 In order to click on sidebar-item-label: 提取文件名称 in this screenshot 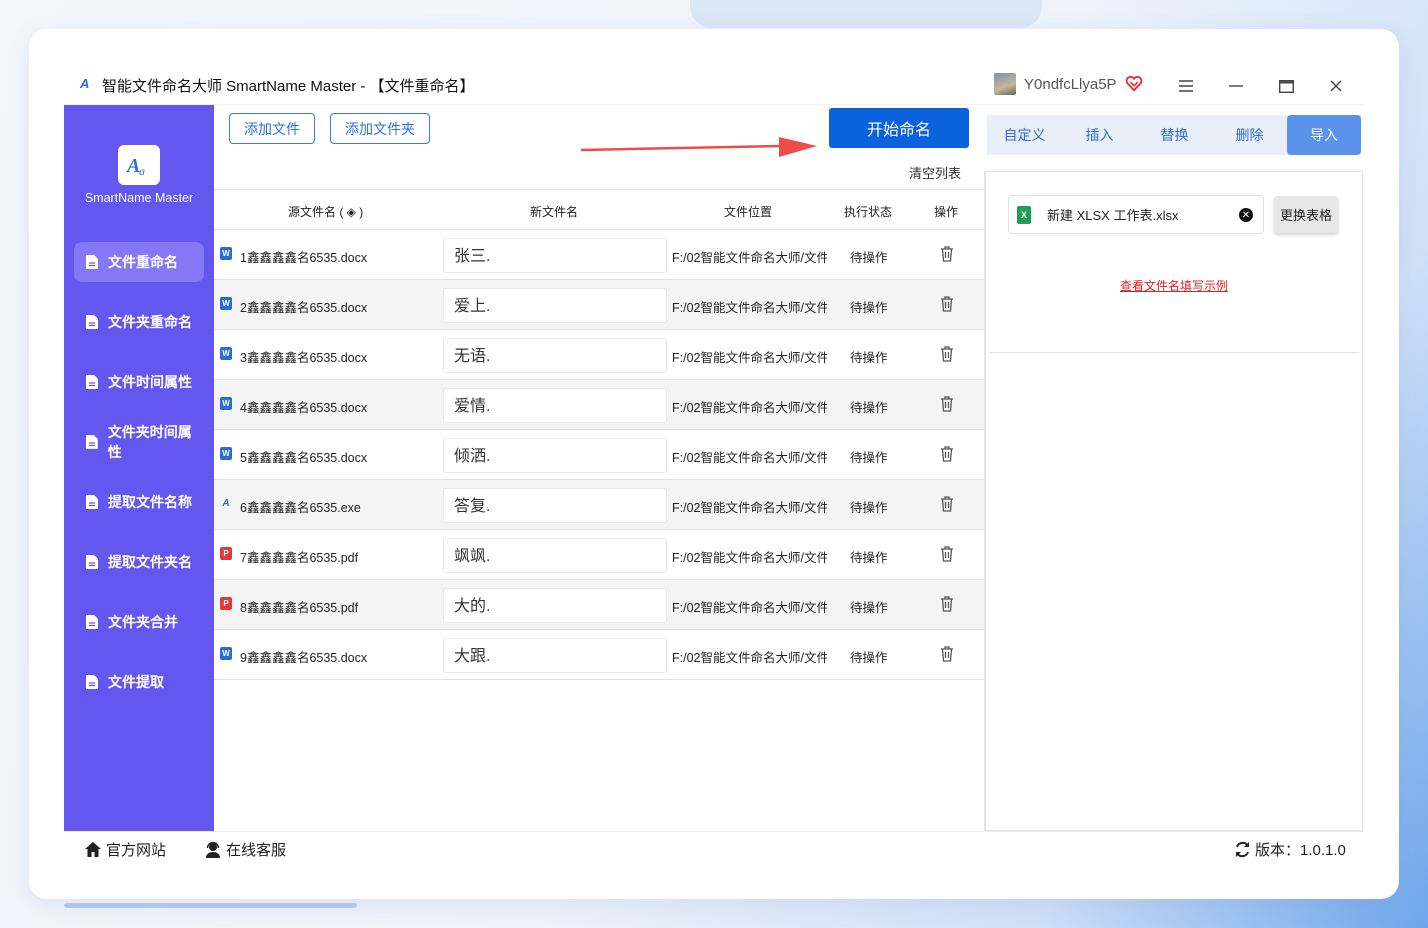, I will do `click(150, 502)`.